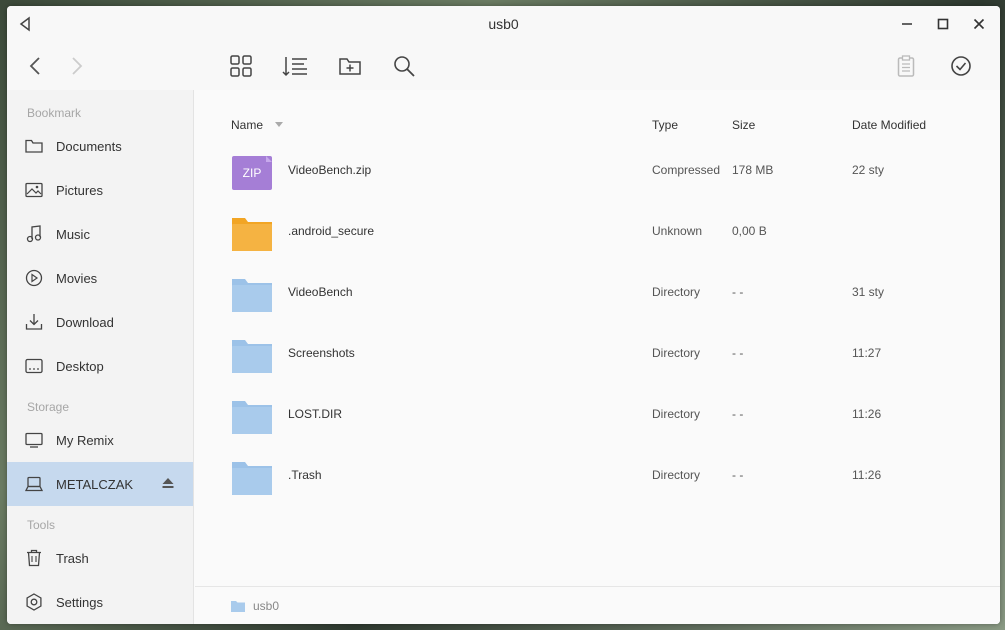 This screenshot has width=1005, height=630. I want to click on sidebar-item-music: Music, so click(100, 234).